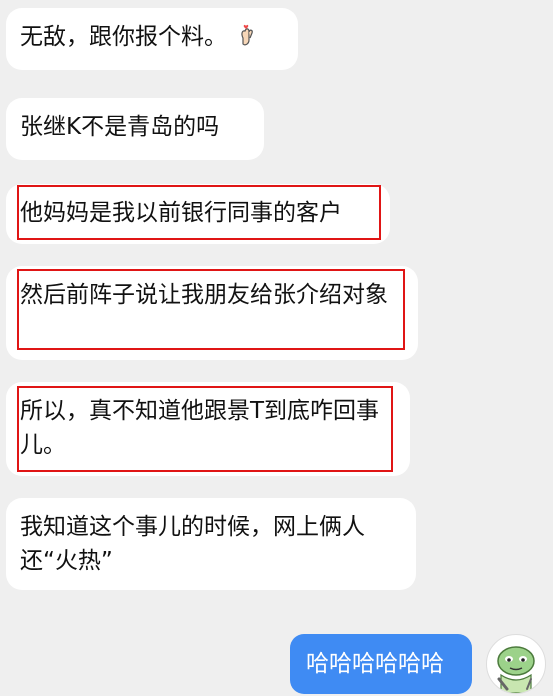 The height and width of the screenshot is (696, 553). I want to click on message-text: 张继K不是青岛的吗, so click(120, 127).